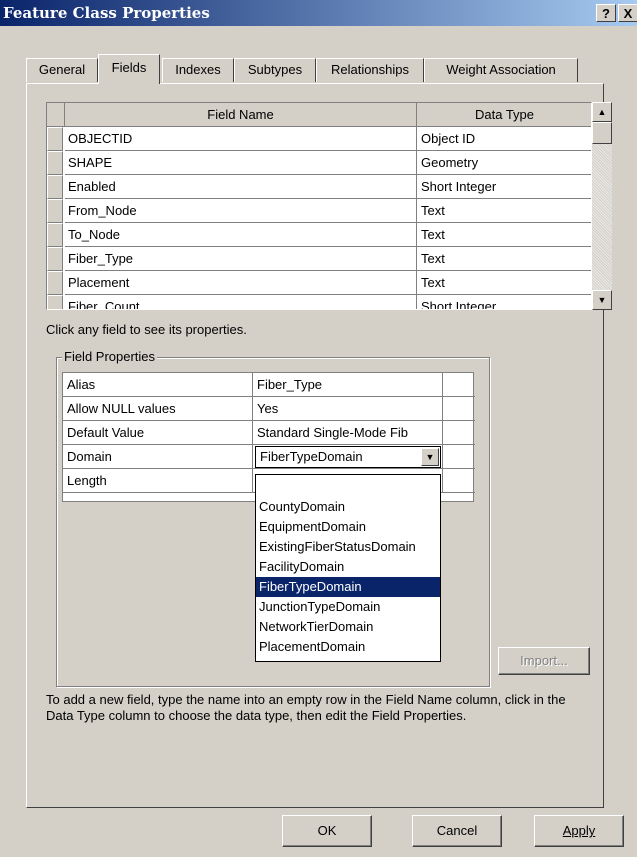  Describe the element at coordinates (504, 115) in the screenshot. I see `data-type-header: Data Type` at that location.